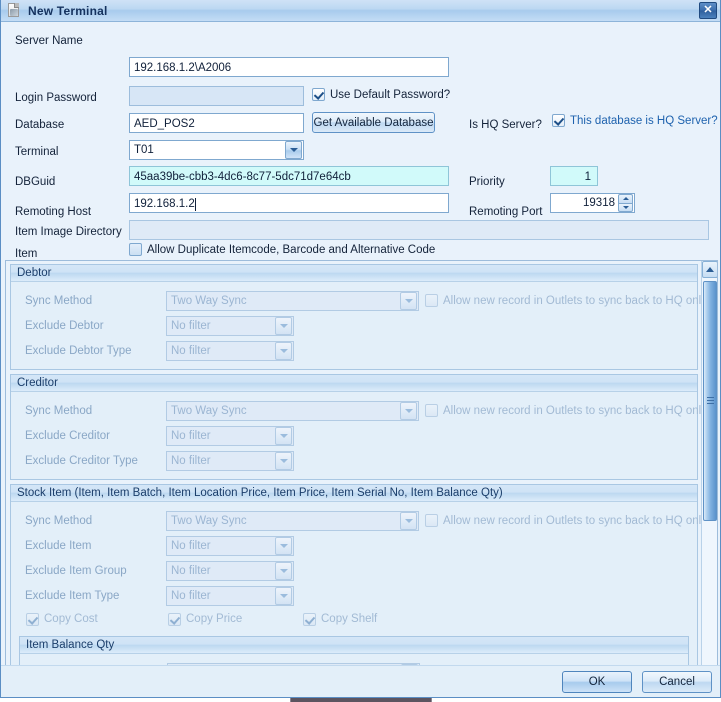 The height and width of the screenshot is (702, 721). I want to click on is-hq-server-label: Is HQ Server?, so click(505, 125).